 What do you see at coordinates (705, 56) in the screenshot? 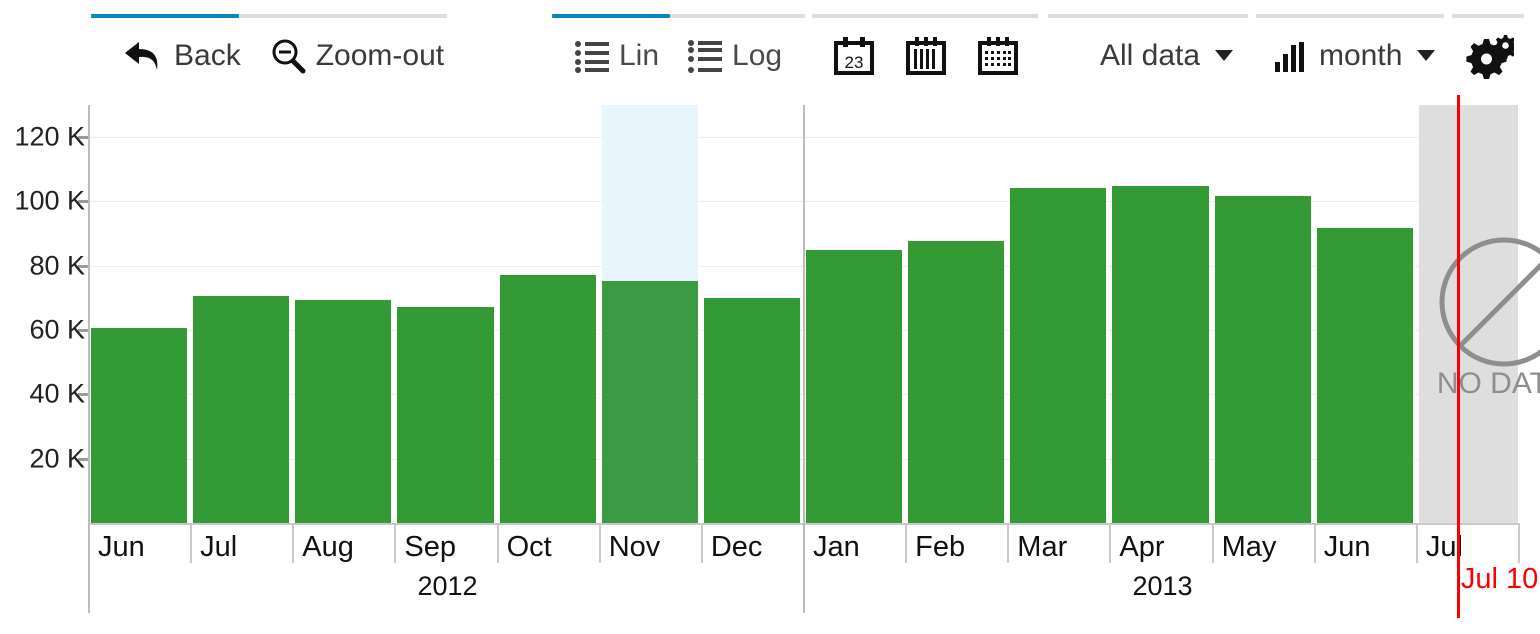
I see `list-log-icon` at bounding box center [705, 56].